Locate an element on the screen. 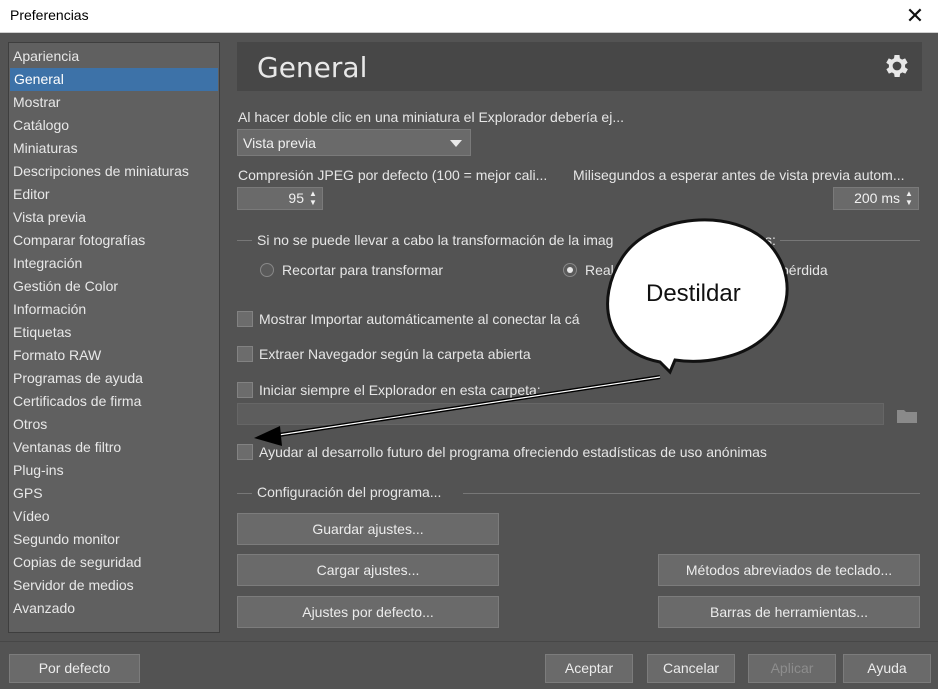 This screenshot has height=689, width=938. gear-icon is located at coordinates (897, 66).